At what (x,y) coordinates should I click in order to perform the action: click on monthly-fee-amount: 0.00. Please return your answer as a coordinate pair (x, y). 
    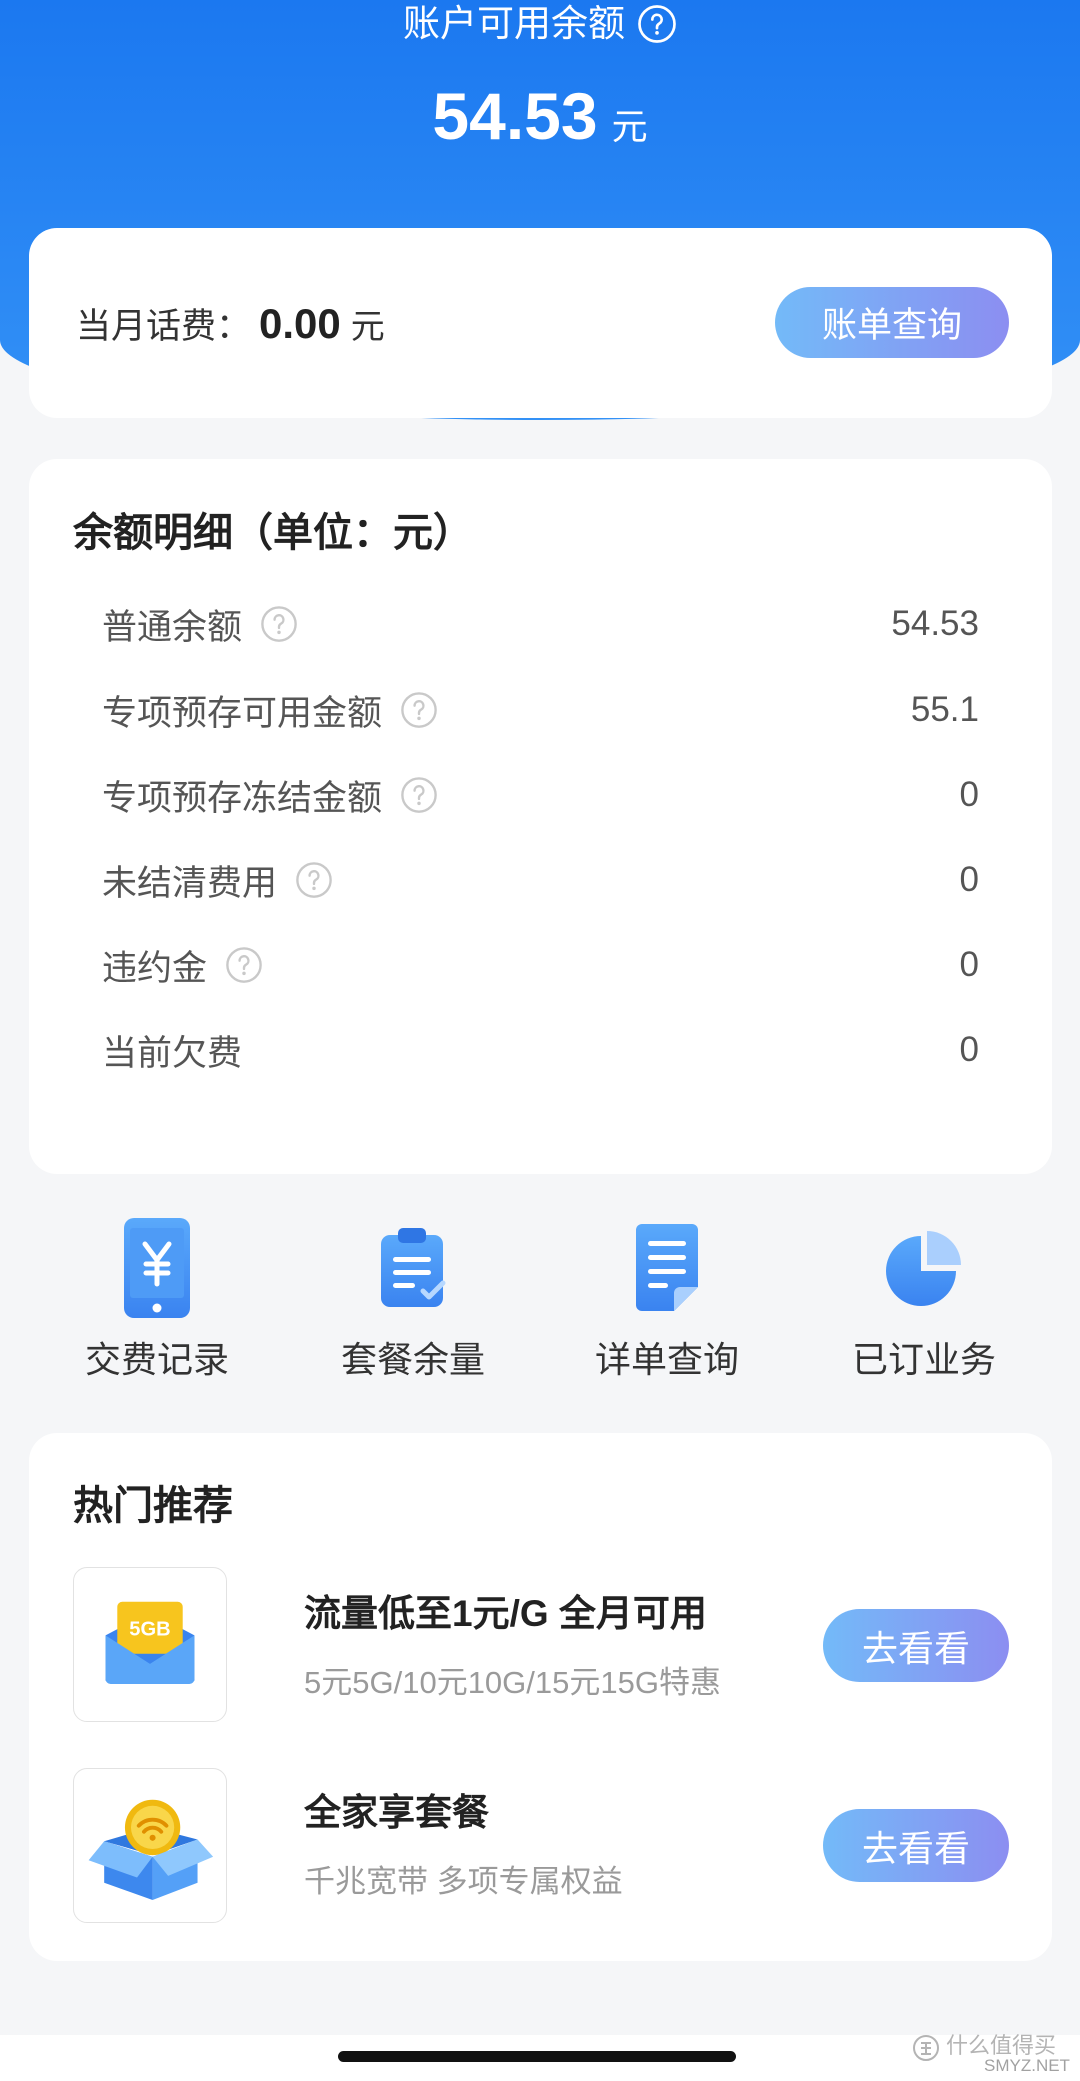
    Looking at the image, I should click on (300, 323).